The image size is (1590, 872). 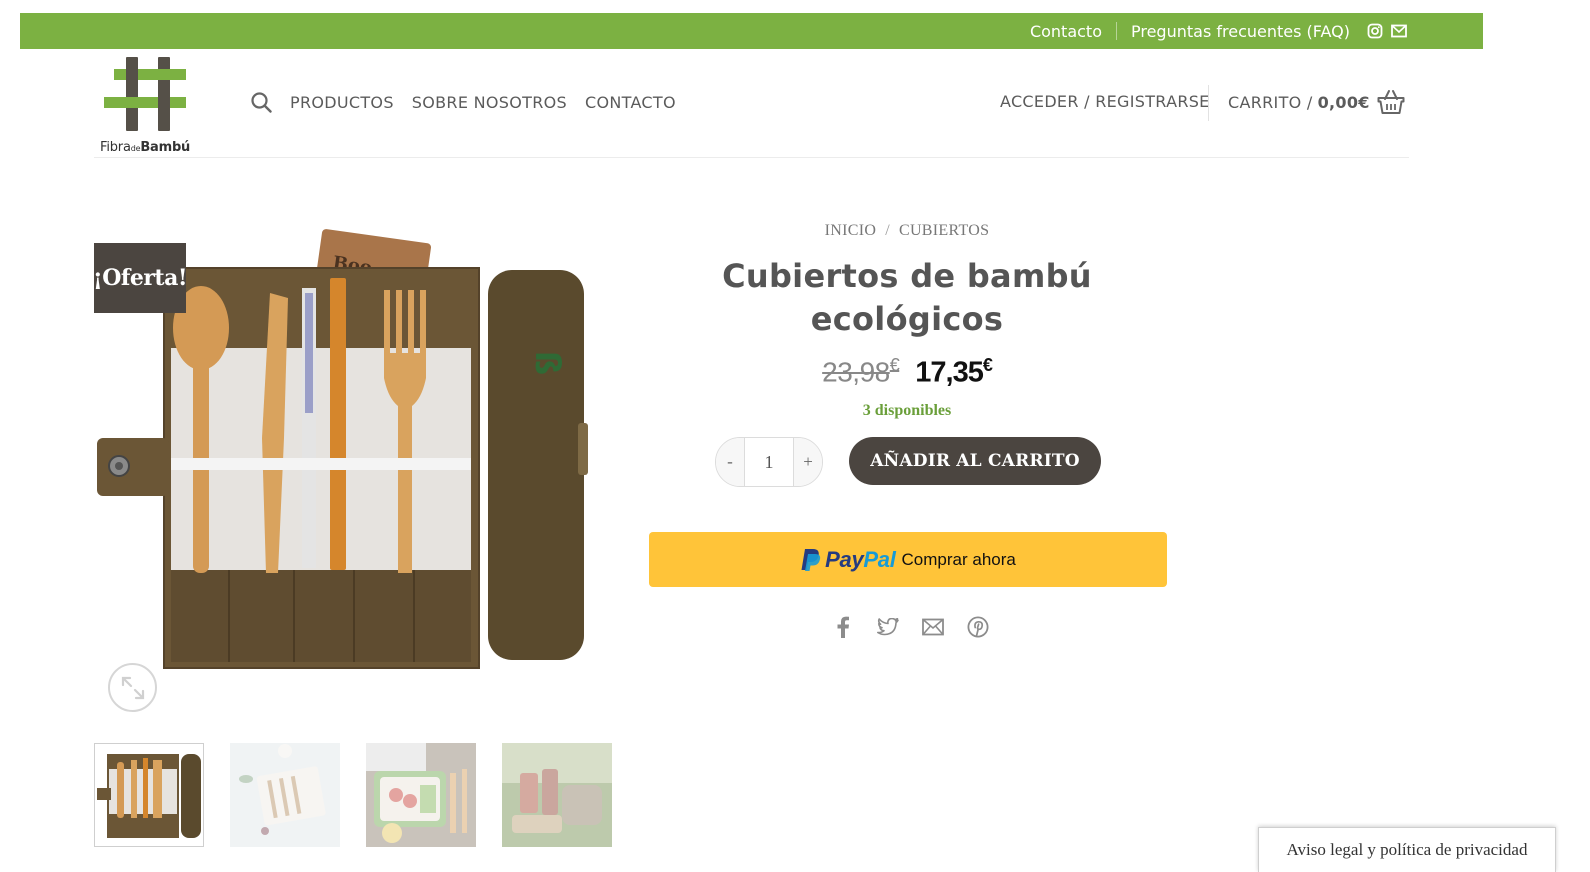 I want to click on breadcrumb: INICIO / CUBIERTOS, so click(x=907, y=231).